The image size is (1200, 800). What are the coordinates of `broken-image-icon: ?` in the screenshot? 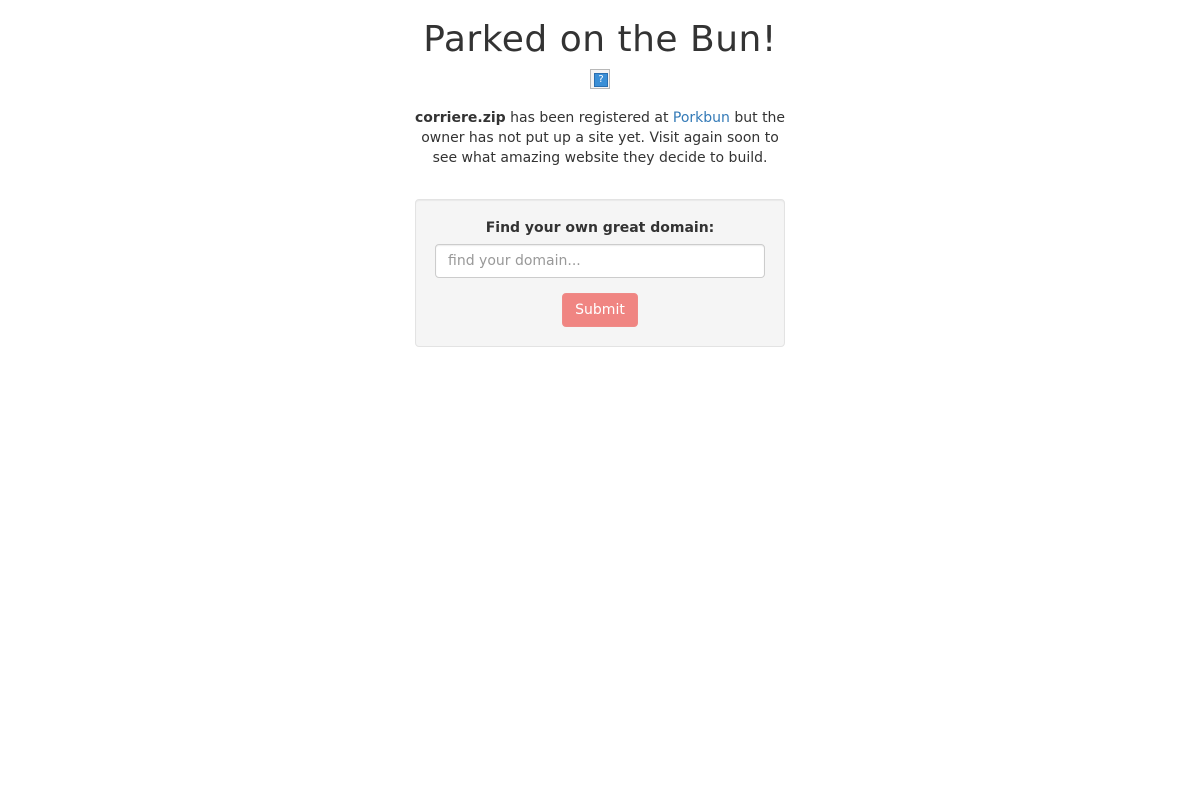 It's located at (600, 79).